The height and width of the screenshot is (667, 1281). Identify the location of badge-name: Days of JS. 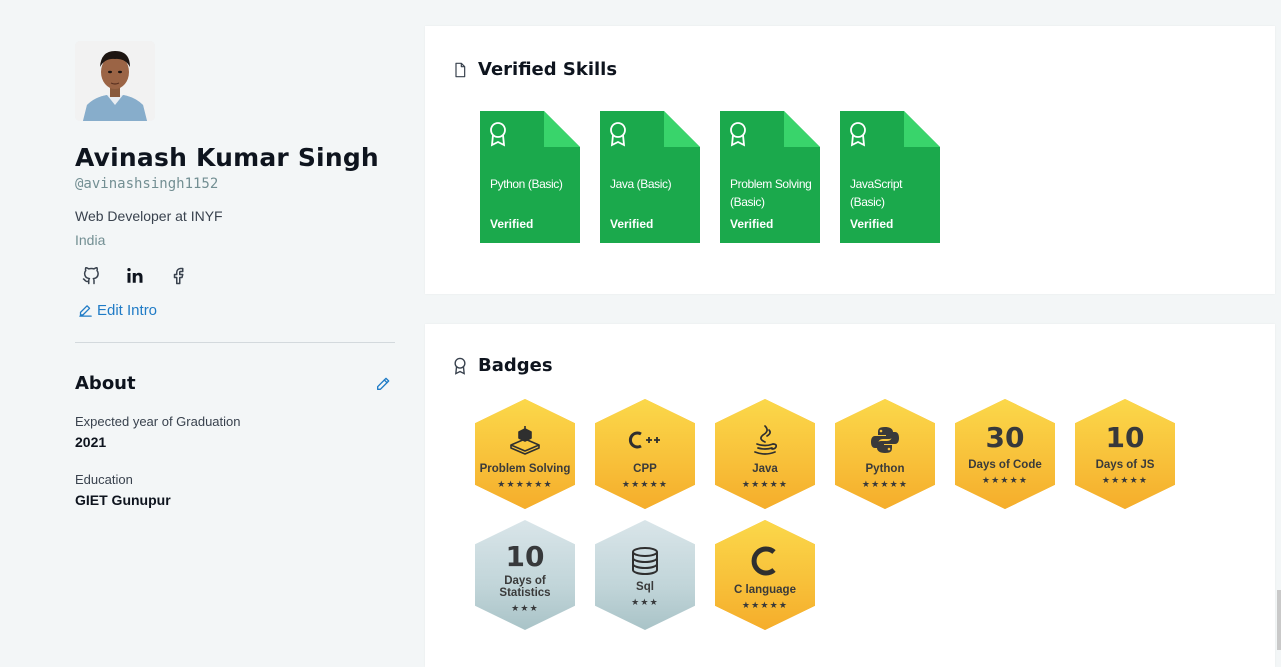
(1125, 465).